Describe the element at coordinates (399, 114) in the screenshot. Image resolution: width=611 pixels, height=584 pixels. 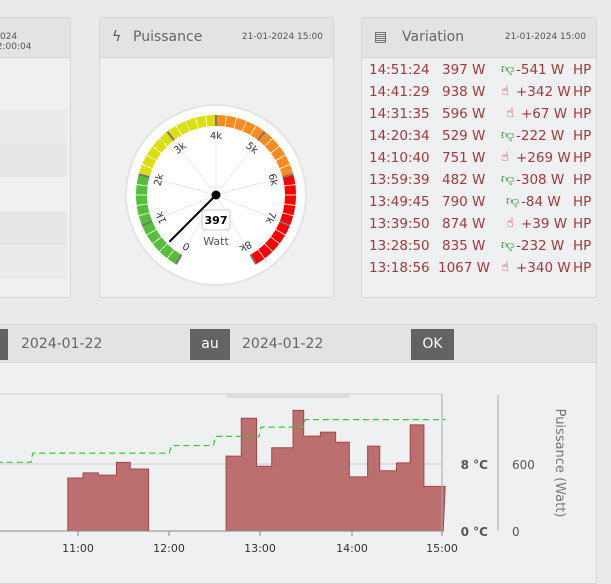
I see `row-time: 14:31:35` at that location.